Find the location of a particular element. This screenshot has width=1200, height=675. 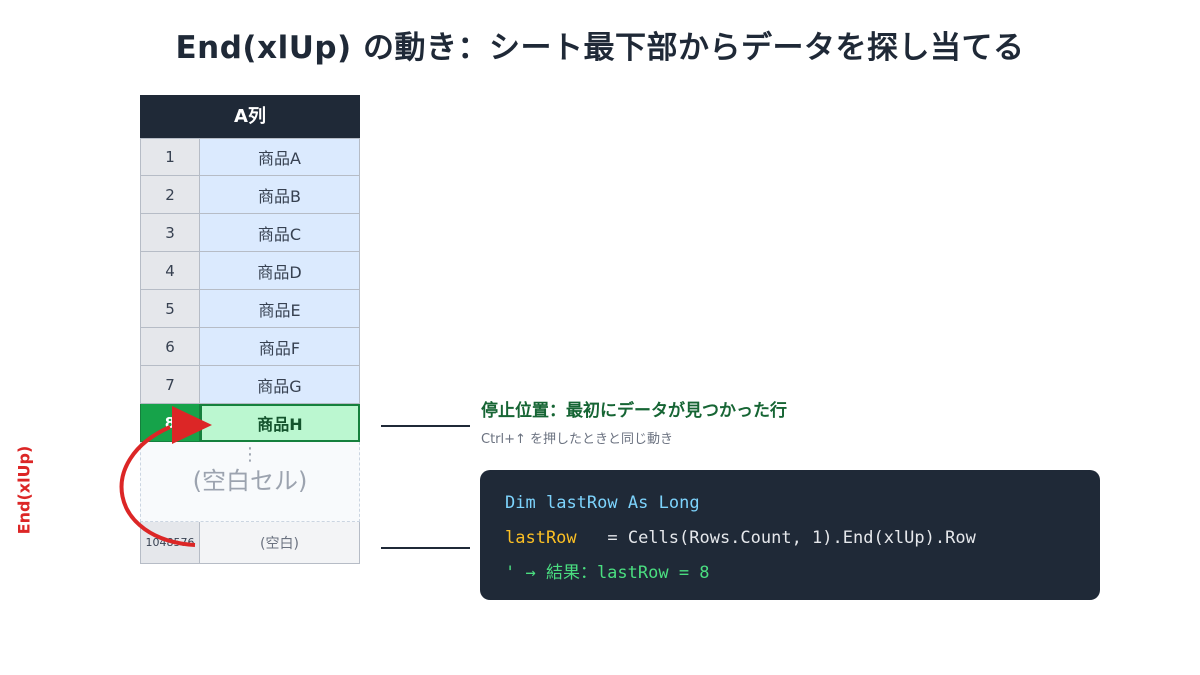

page-title: End(xlUp) の動き：シート最下部からデータを探し当てる is located at coordinates (600, 48).